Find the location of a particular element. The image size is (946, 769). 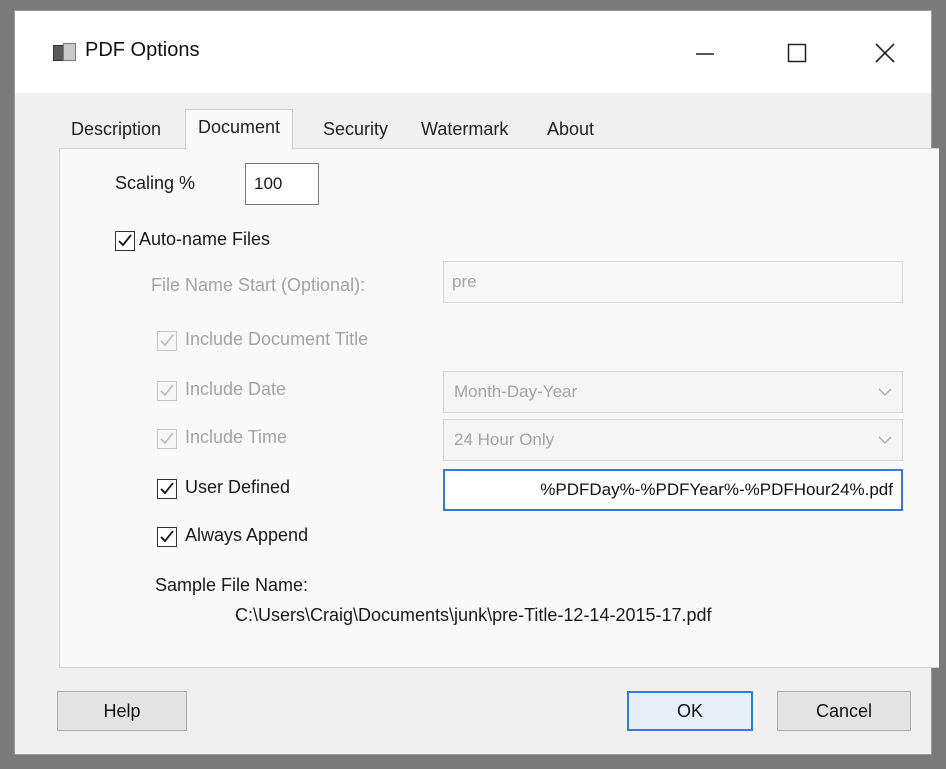

title-bar: PDF Options is located at coordinates (473, 52).